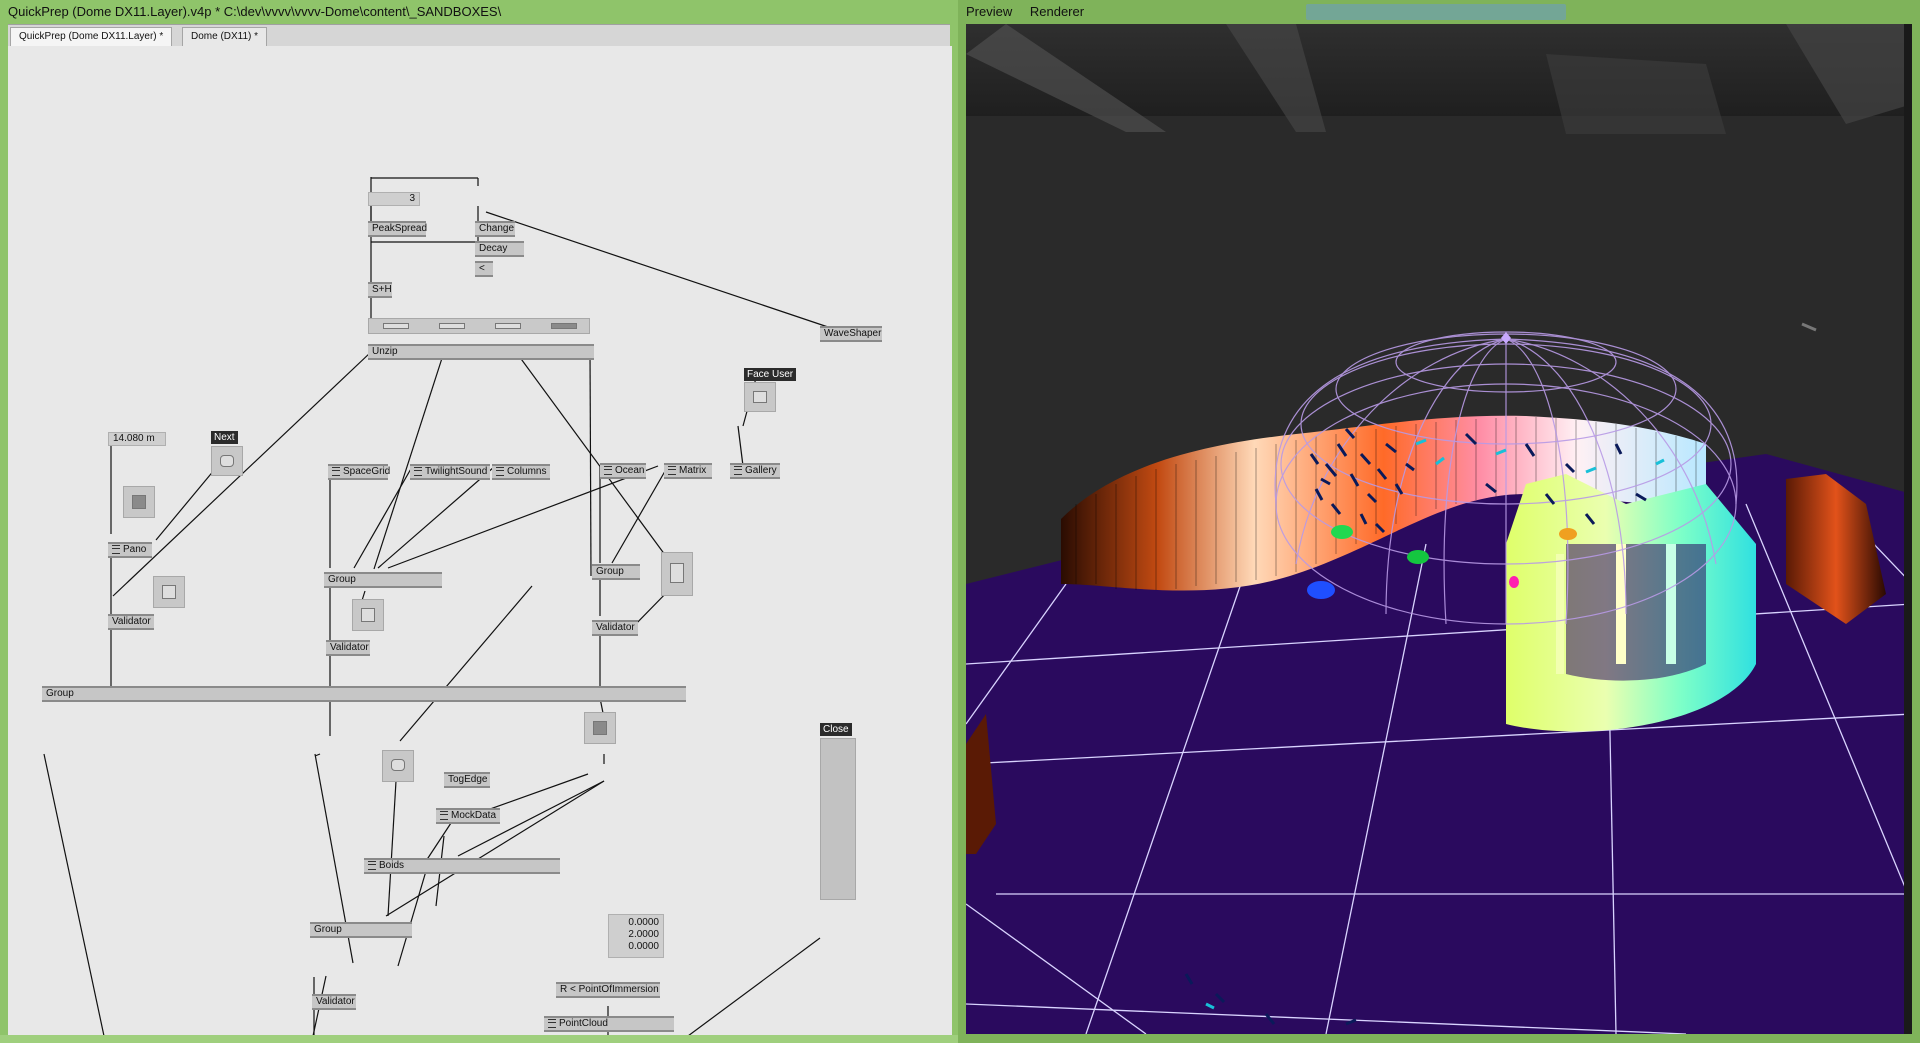 The image size is (1920, 1043). Describe the element at coordinates (616, 572) in the screenshot. I see `node-group-b: Group` at that location.